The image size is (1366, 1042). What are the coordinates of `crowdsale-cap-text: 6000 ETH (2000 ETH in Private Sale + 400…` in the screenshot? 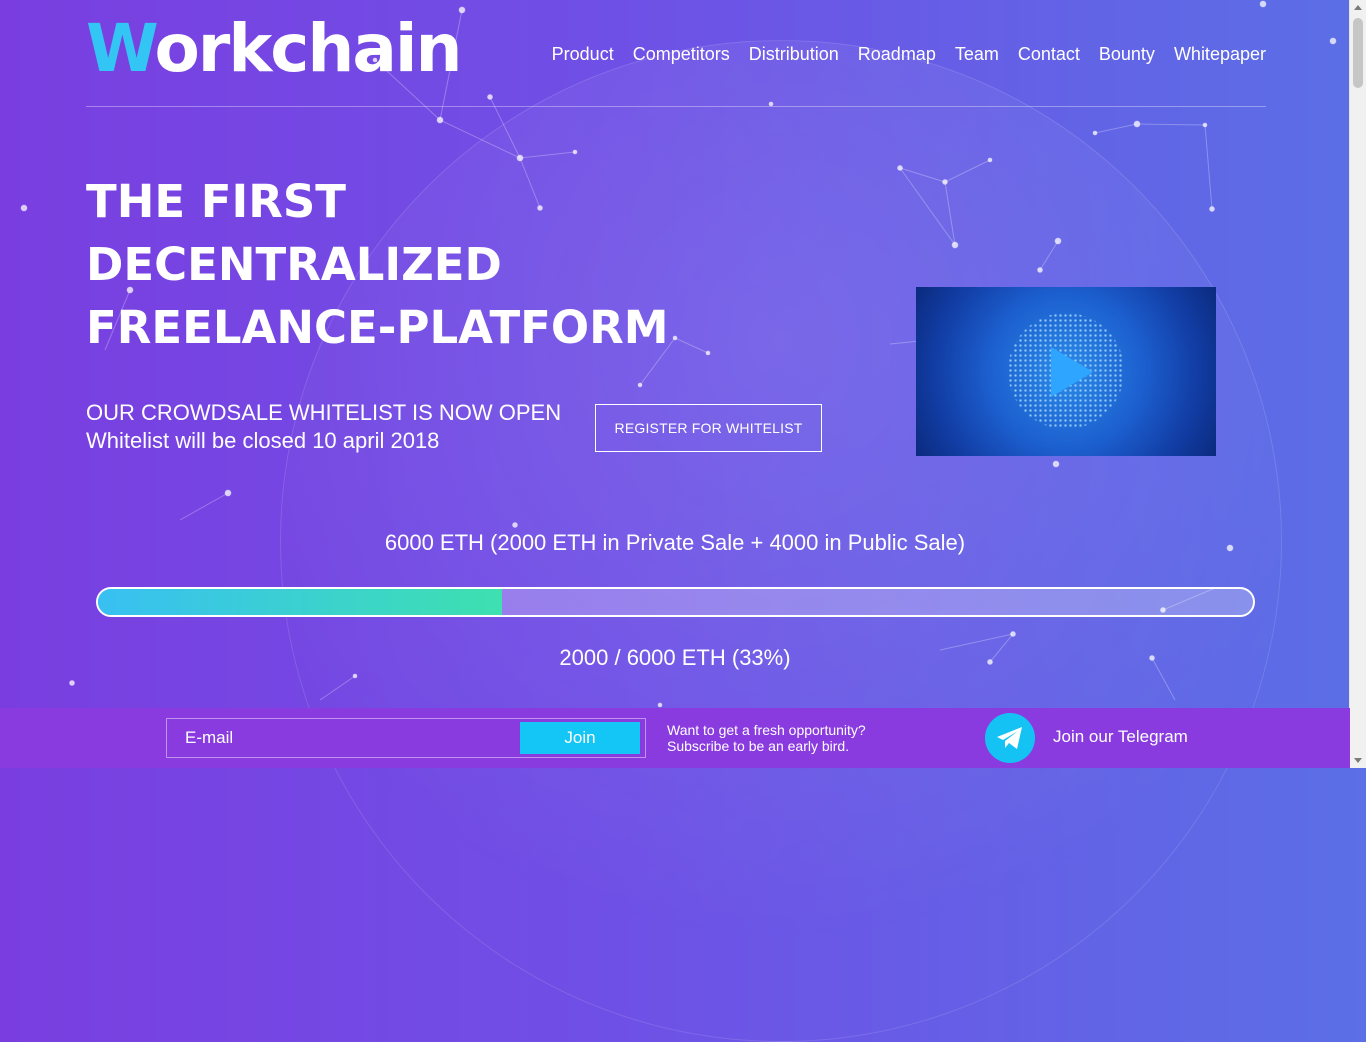 It's located at (675, 542).